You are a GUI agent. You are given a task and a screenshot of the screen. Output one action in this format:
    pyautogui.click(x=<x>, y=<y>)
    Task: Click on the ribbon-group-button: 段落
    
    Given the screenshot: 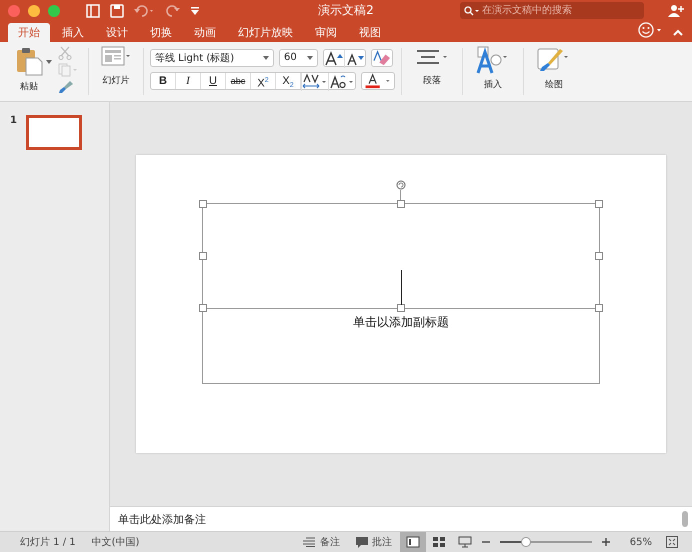 What is the action you would take?
    pyautogui.click(x=432, y=66)
    